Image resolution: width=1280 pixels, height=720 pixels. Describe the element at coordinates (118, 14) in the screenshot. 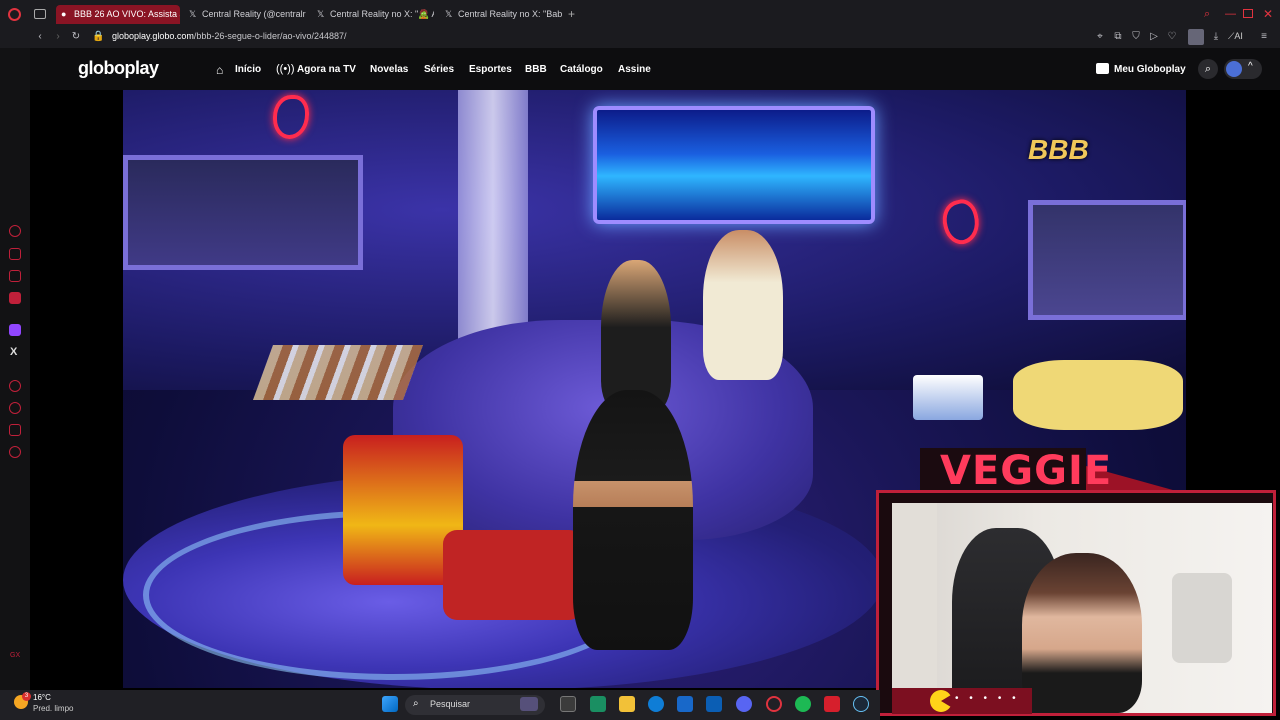

I see `tab-bbb-live: ● BBB 26 AO VIVO: Assista a` at that location.